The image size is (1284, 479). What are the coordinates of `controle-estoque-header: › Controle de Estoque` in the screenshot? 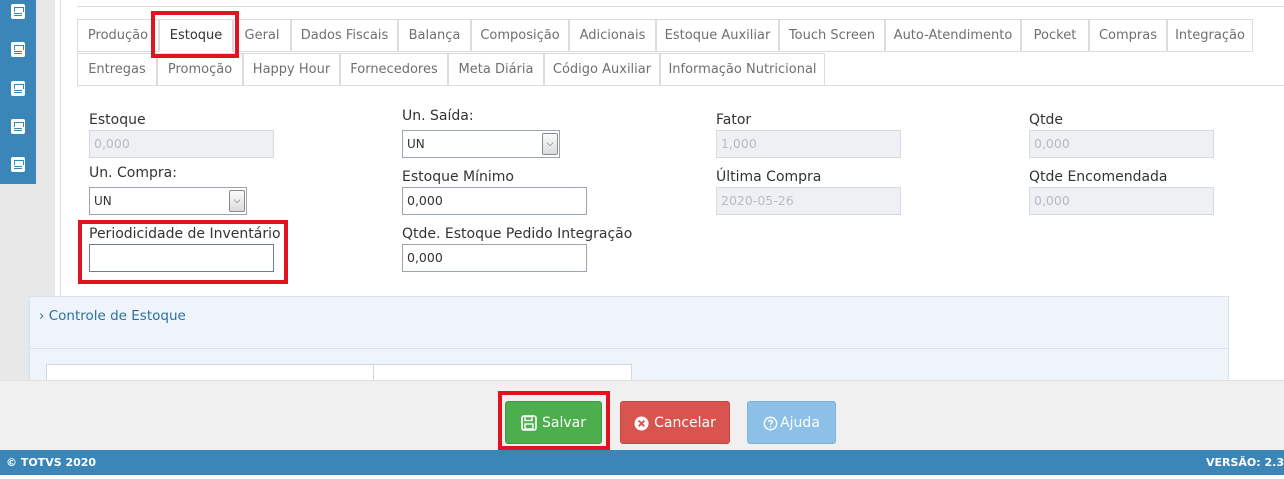 It's located at (629, 323).